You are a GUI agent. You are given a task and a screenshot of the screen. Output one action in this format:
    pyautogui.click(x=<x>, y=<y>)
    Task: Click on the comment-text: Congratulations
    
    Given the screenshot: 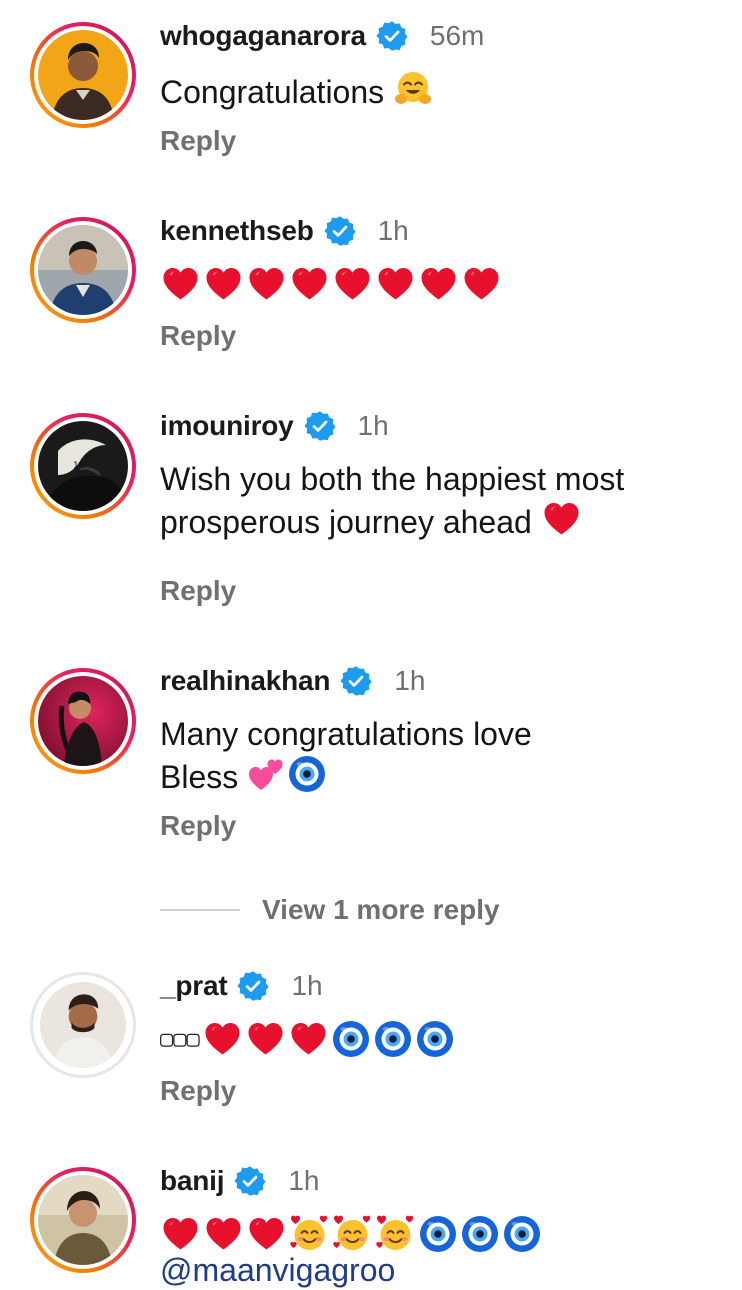 What is the action you would take?
    pyautogui.click(x=440, y=90)
    